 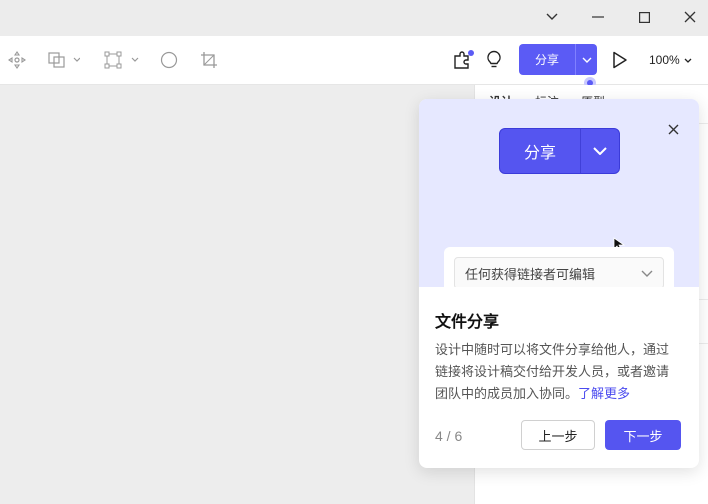 I want to click on minimize-icon, so click(x=598, y=17).